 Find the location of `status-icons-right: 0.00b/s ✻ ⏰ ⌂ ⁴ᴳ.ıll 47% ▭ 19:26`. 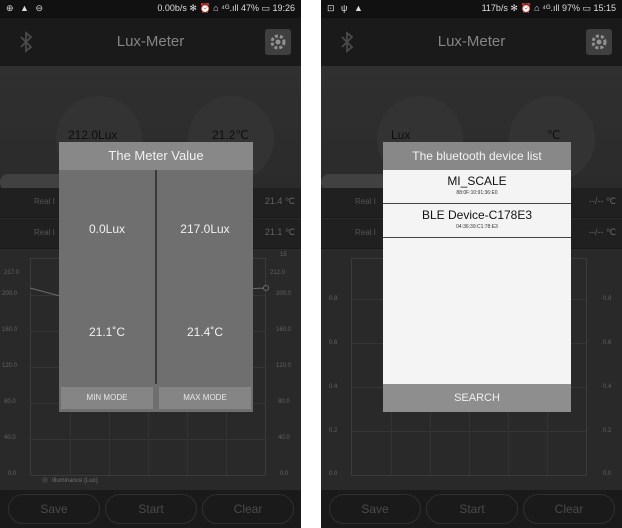

status-icons-right: 0.00b/s ✻ ⏰ ⌂ ⁴ᴳ.ıll 47% ▭ 19:26 is located at coordinates (226, 8).